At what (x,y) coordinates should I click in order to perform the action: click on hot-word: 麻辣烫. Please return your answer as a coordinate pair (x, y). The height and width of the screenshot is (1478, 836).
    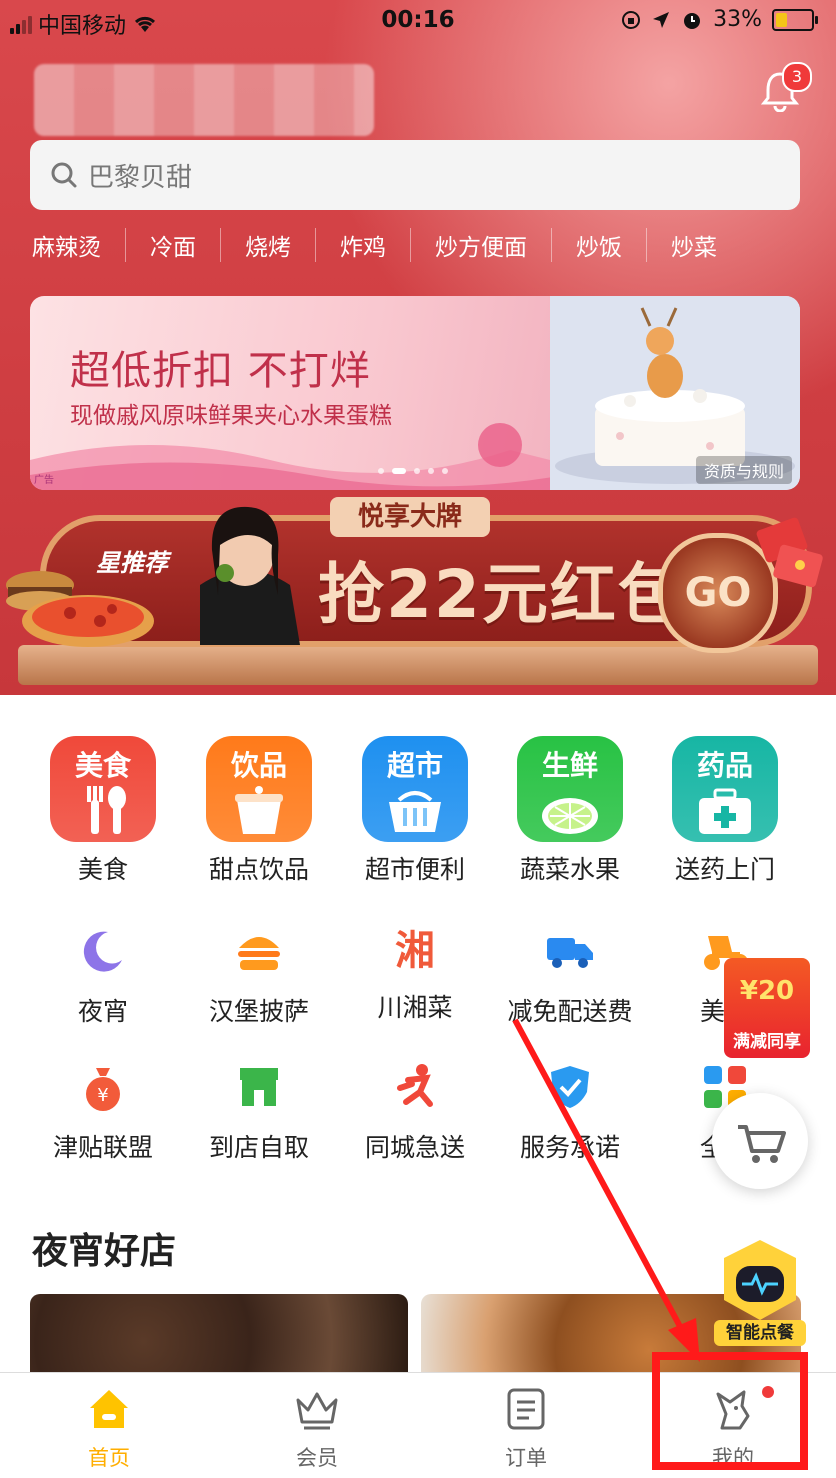
    Looking at the image, I should click on (78, 245).